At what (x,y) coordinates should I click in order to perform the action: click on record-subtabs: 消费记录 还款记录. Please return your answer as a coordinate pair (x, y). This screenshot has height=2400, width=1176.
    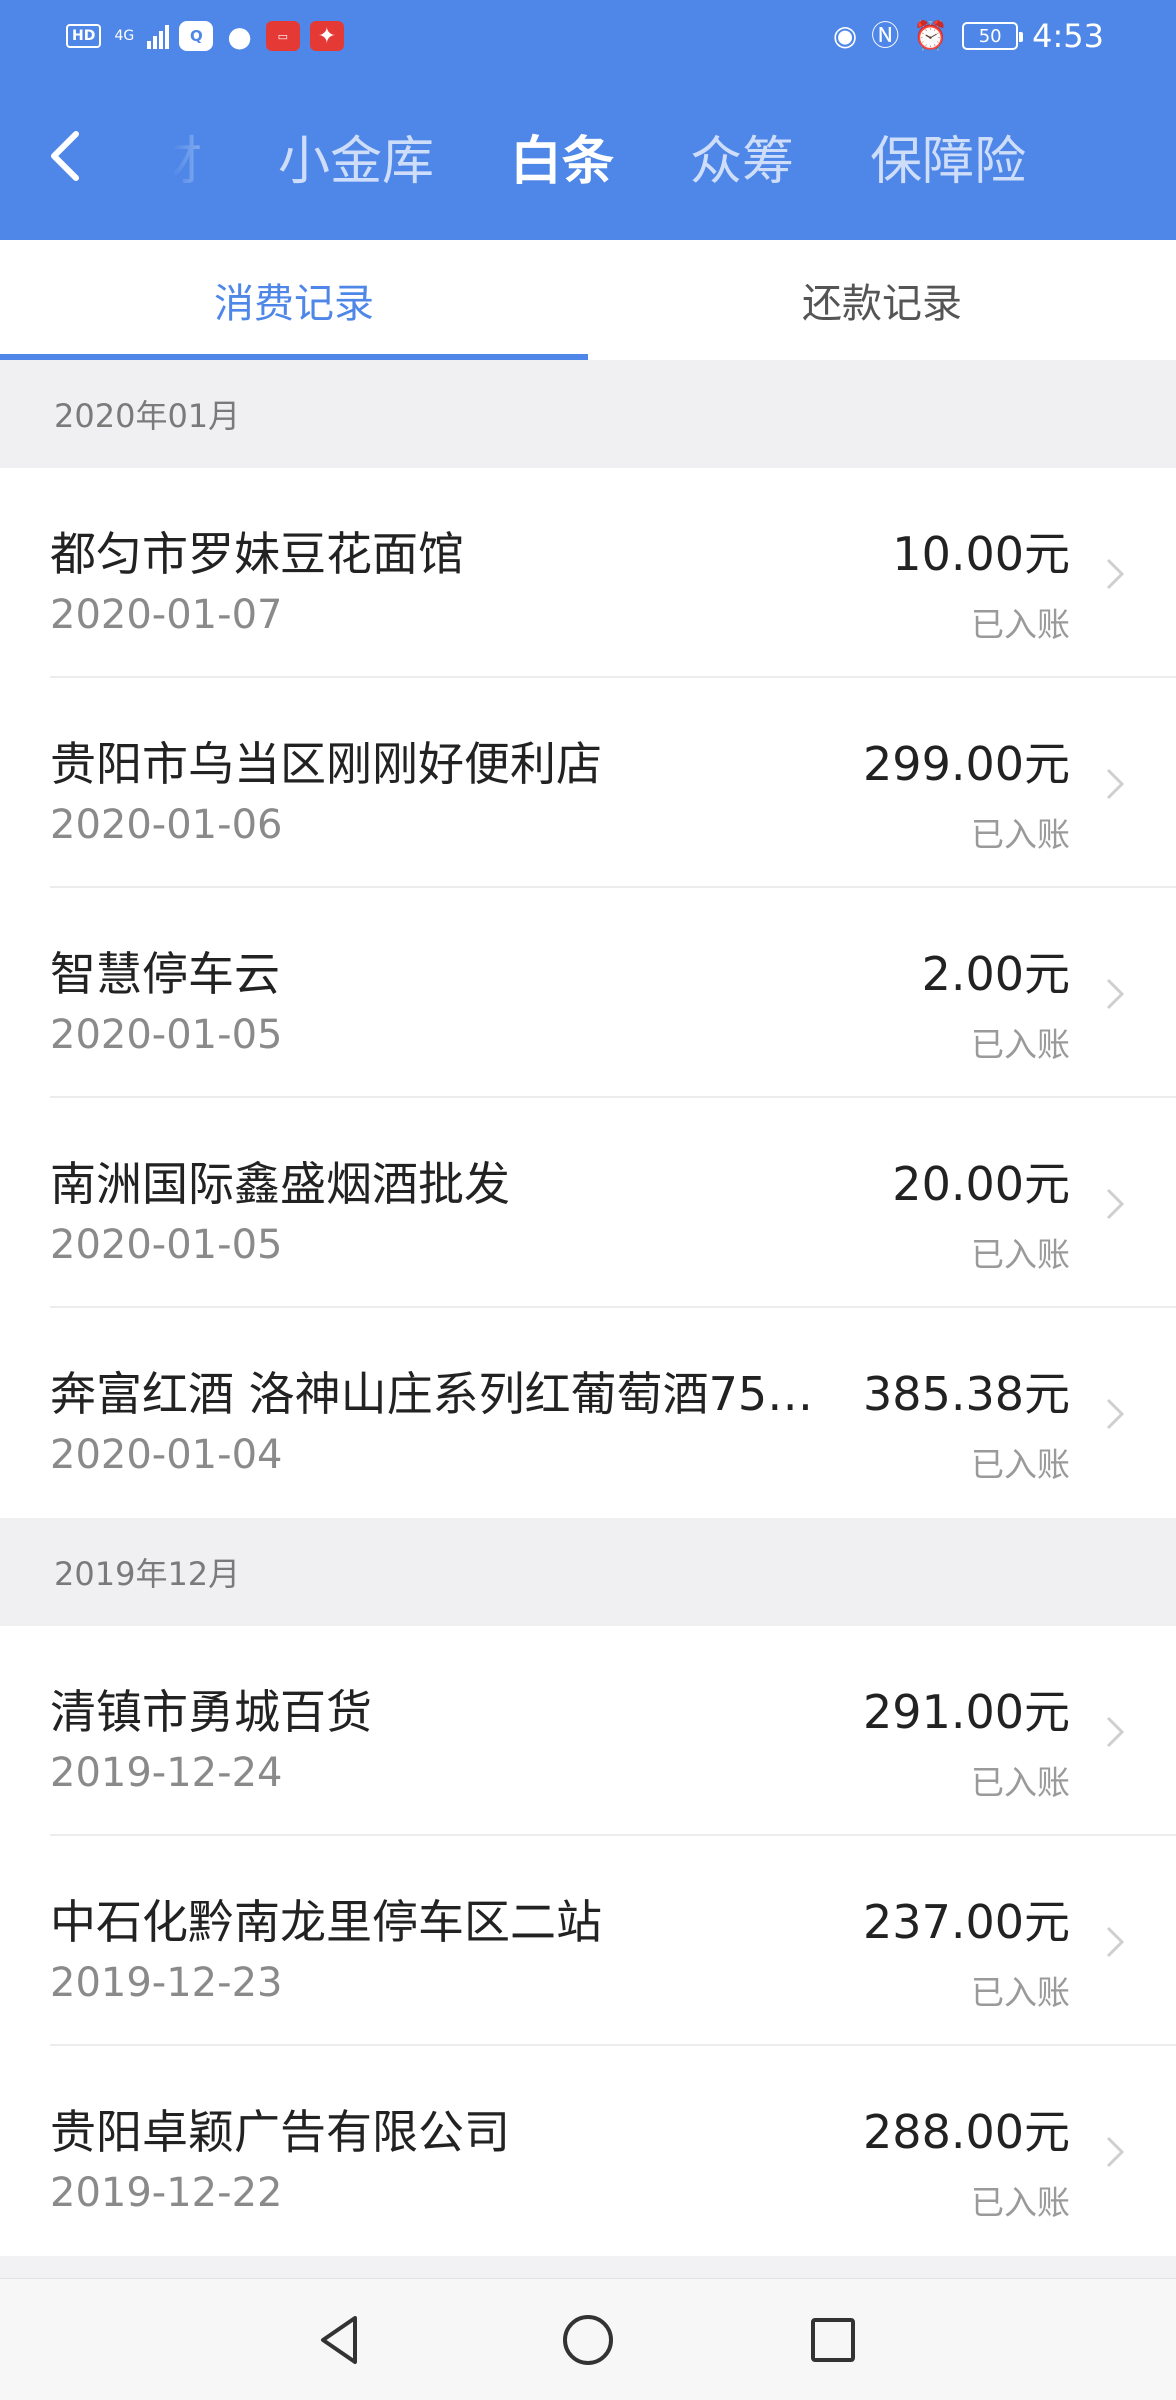
    Looking at the image, I should click on (588, 300).